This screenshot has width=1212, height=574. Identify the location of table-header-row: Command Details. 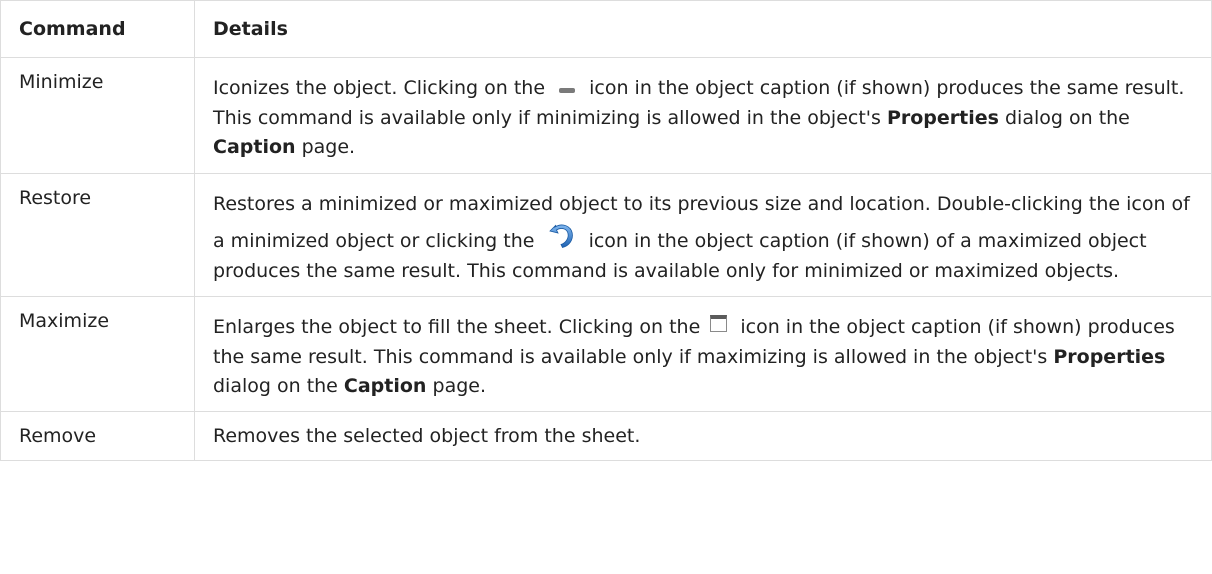
(606, 29).